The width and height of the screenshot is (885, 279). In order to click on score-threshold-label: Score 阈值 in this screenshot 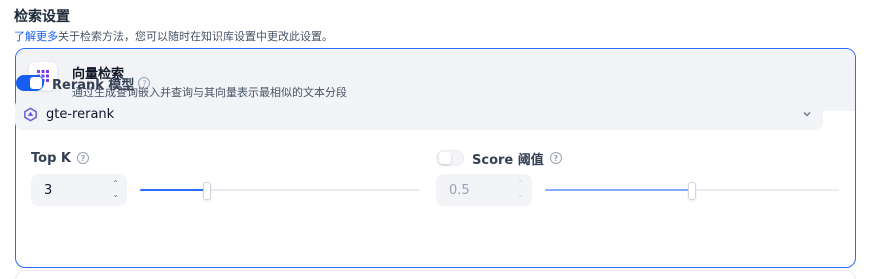, I will do `click(508, 160)`.